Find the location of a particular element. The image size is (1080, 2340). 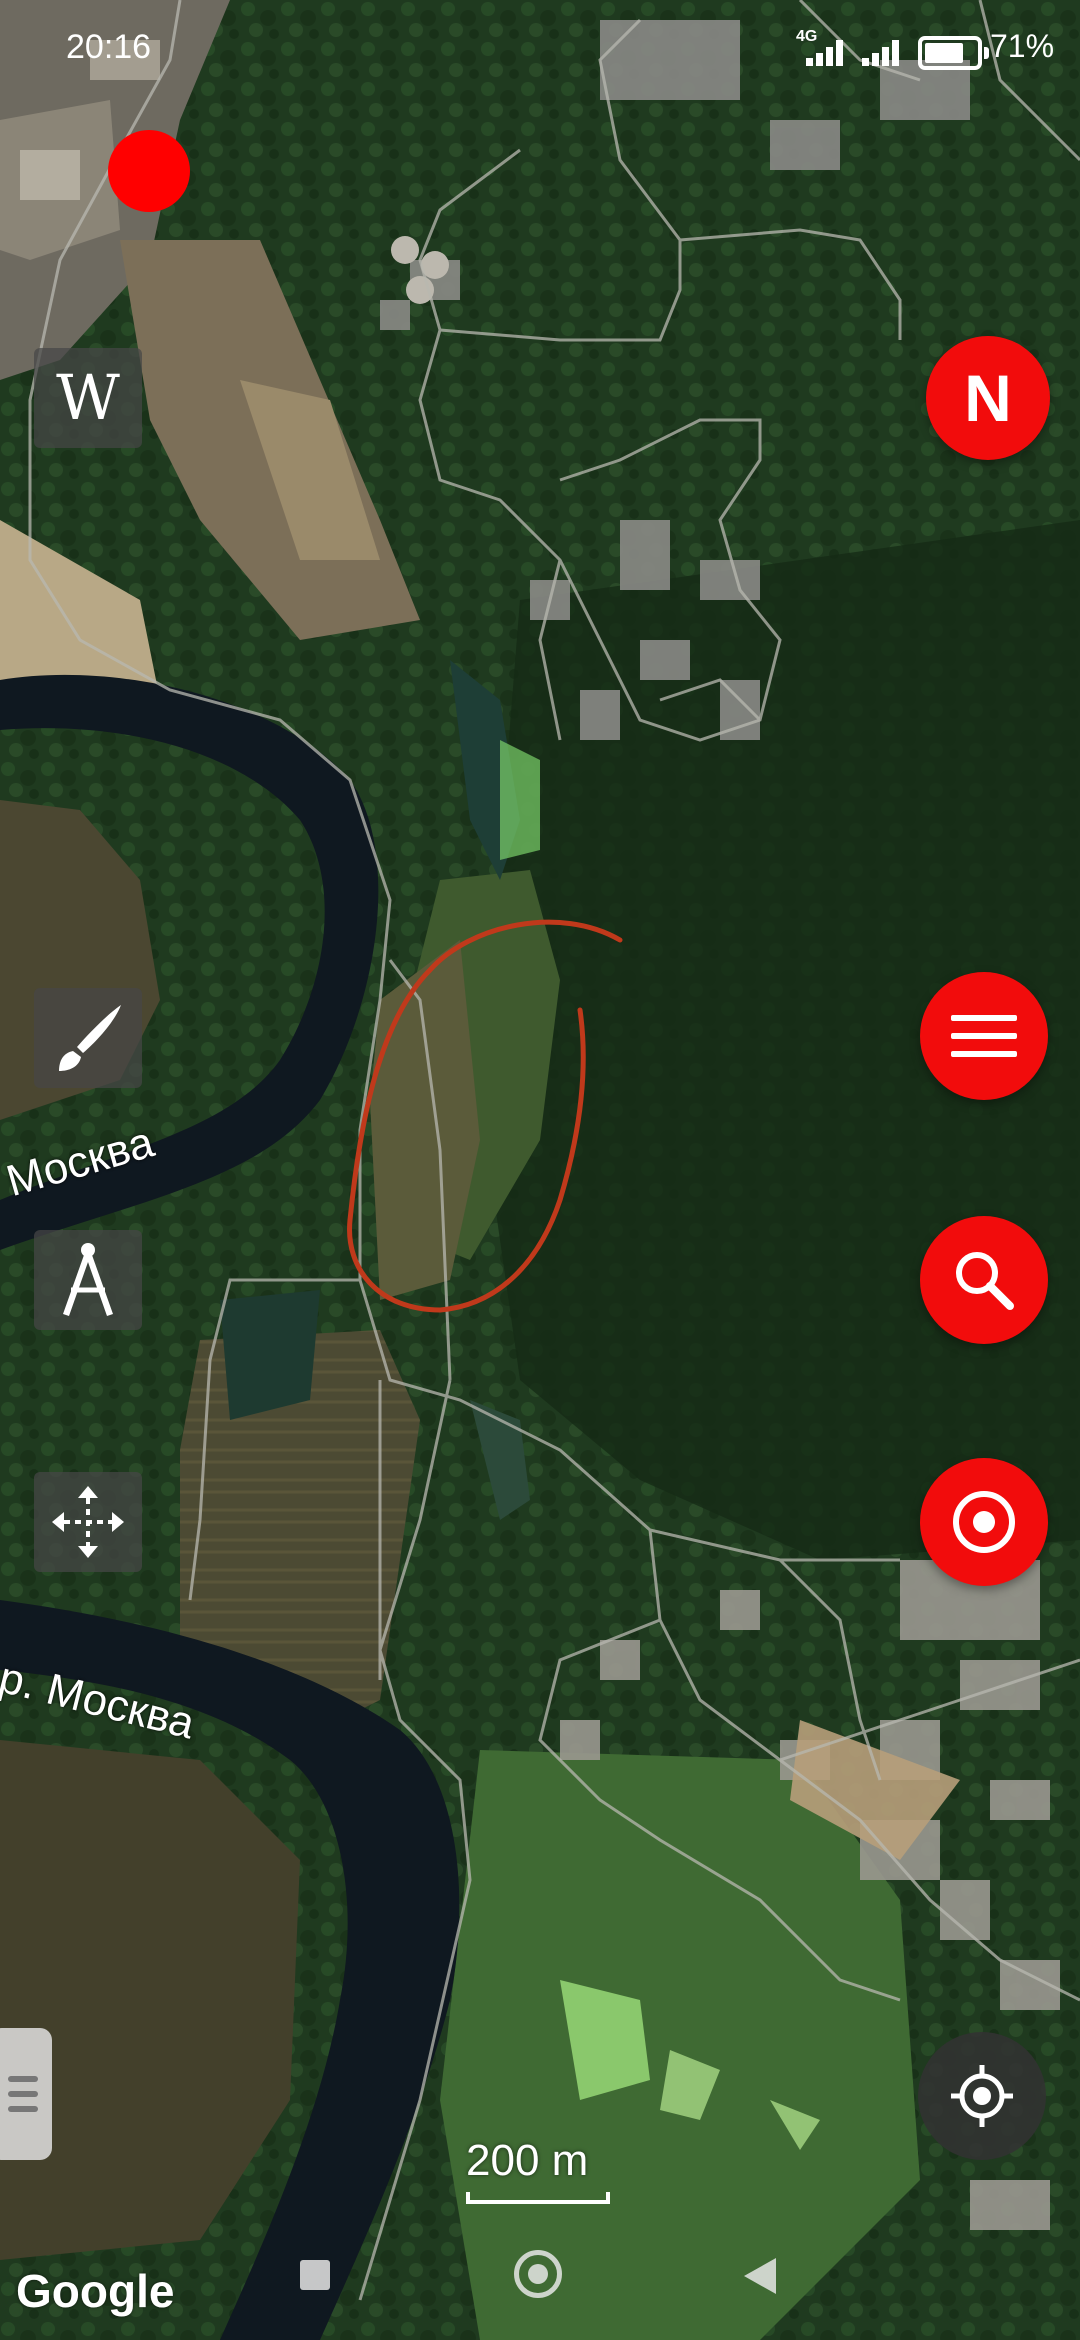

search-icon is located at coordinates (985, 1281).